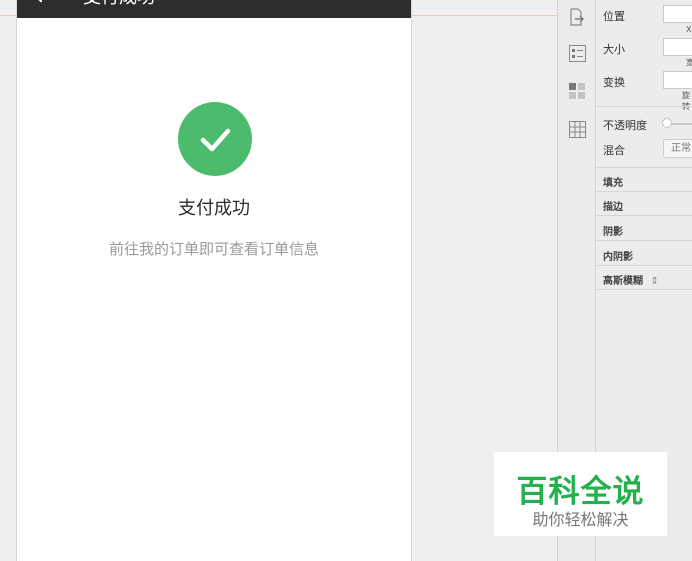 This screenshot has width=692, height=561. What do you see at coordinates (119, 5) in the screenshot?
I see `nav-title: 支付成功` at bounding box center [119, 5].